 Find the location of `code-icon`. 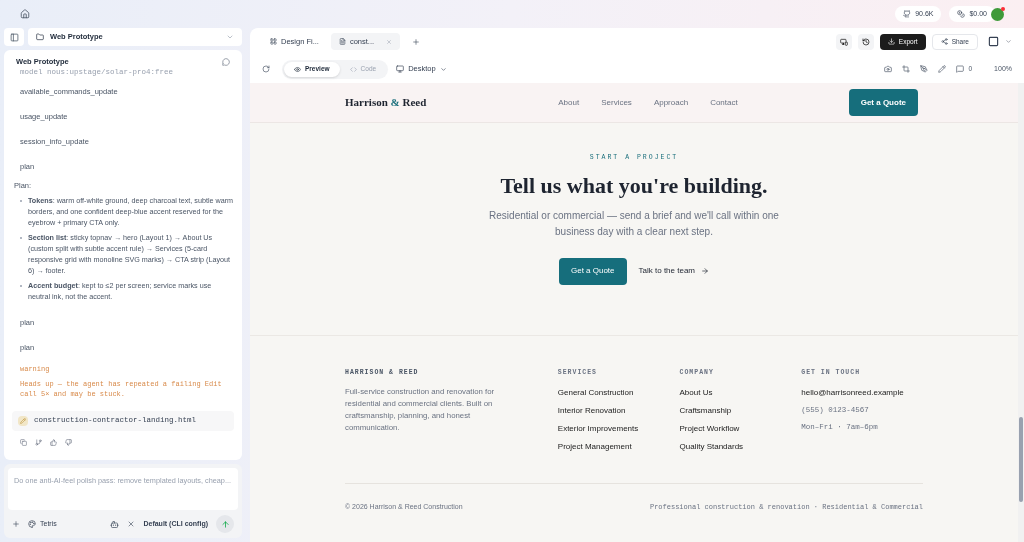

code-icon is located at coordinates (353, 69).